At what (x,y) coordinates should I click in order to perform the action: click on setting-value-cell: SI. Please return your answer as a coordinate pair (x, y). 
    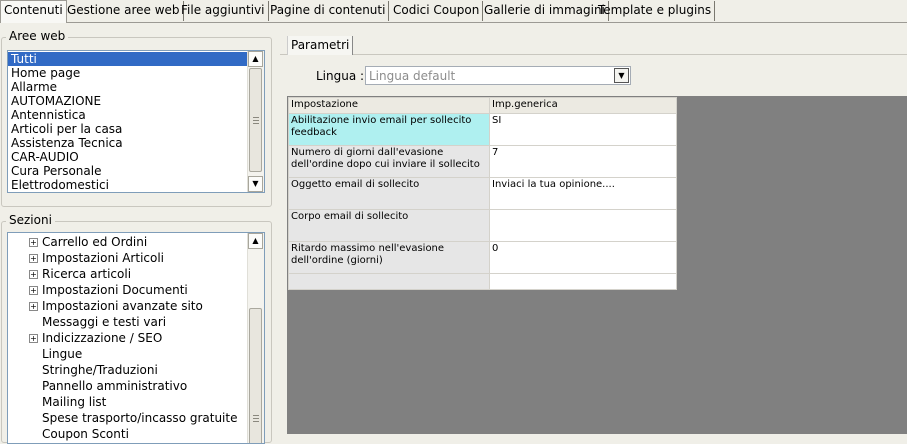
    Looking at the image, I should click on (583, 129).